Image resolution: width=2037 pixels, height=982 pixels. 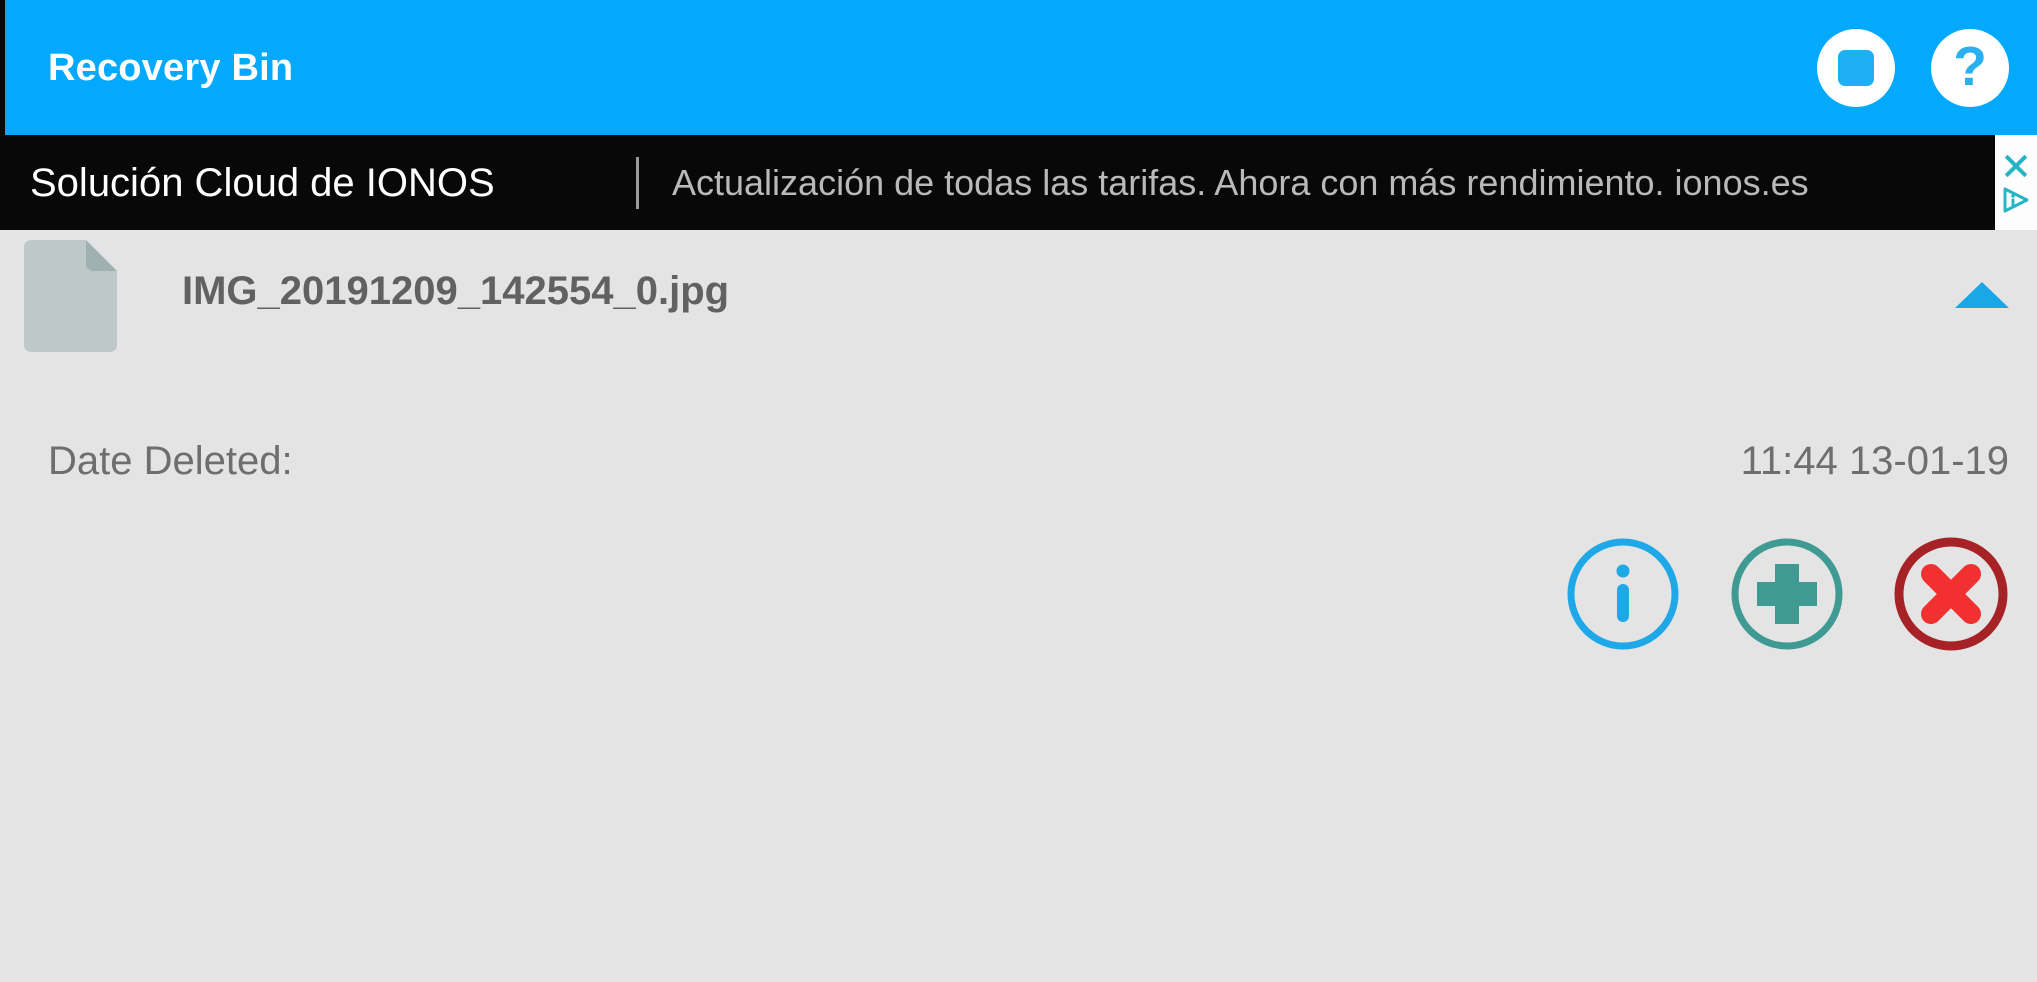 I want to click on stop-square-icon, so click(x=1856, y=67).